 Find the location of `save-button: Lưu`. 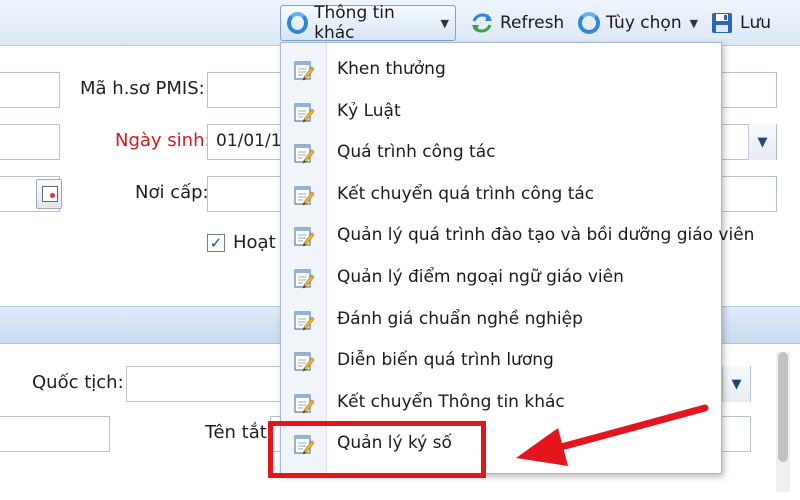

save-button: Lưu is located at coordinates (740, 23).